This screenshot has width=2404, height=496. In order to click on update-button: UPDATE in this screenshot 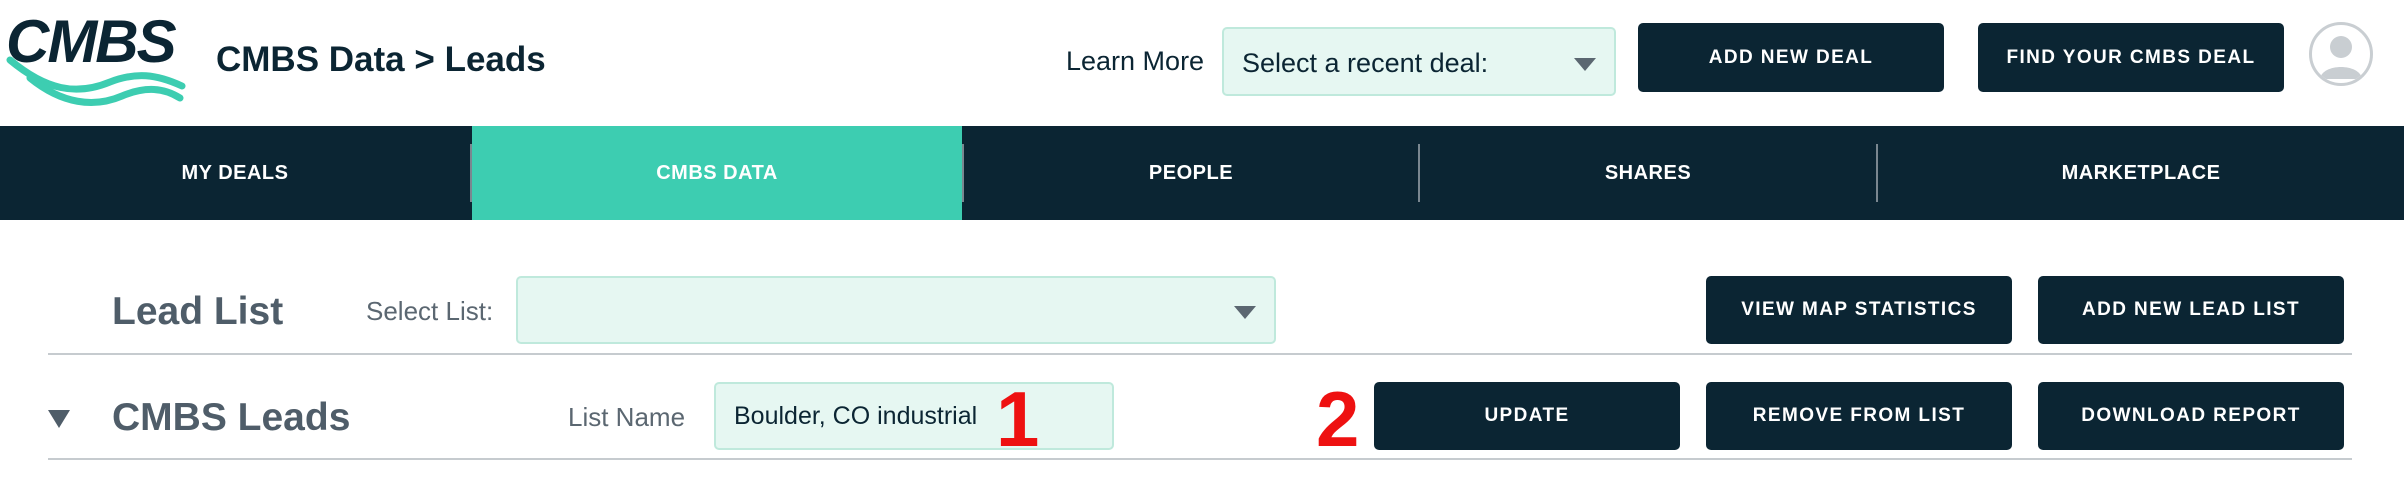, I will do `click(1527, 416)`.